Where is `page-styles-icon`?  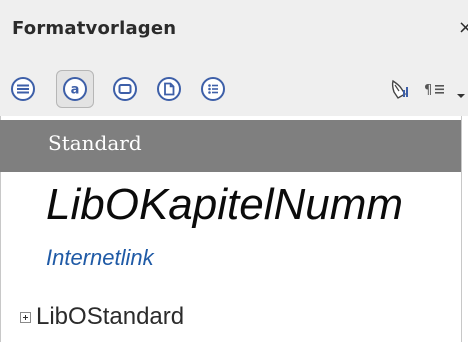 page-styles-icon is located at coordinates (169, 89).